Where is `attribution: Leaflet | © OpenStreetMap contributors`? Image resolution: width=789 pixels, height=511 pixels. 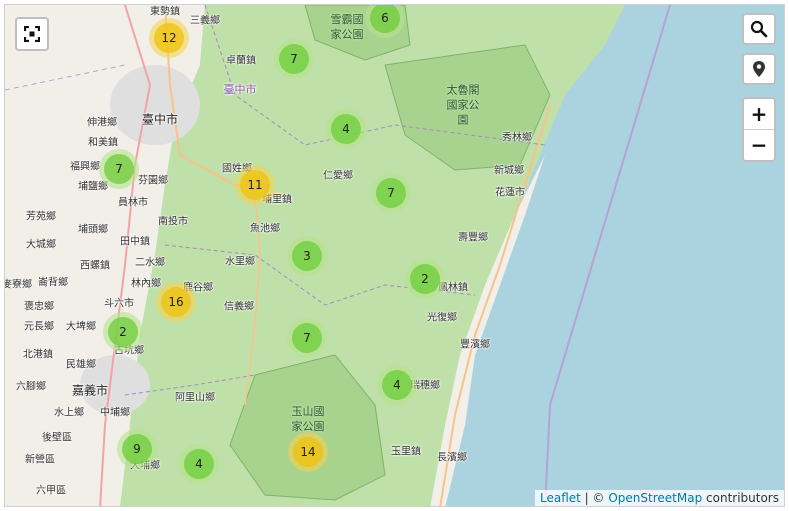
attribution: Leaflet | © OpenStreetMap contributors is located at coordinates (659, 498).